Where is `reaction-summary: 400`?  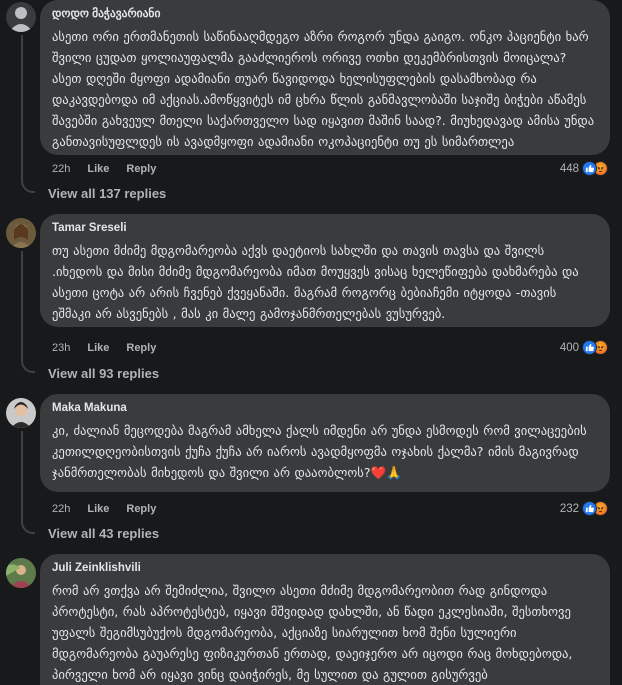 reaction-summary: 400 is located at coordinates (584, 347).